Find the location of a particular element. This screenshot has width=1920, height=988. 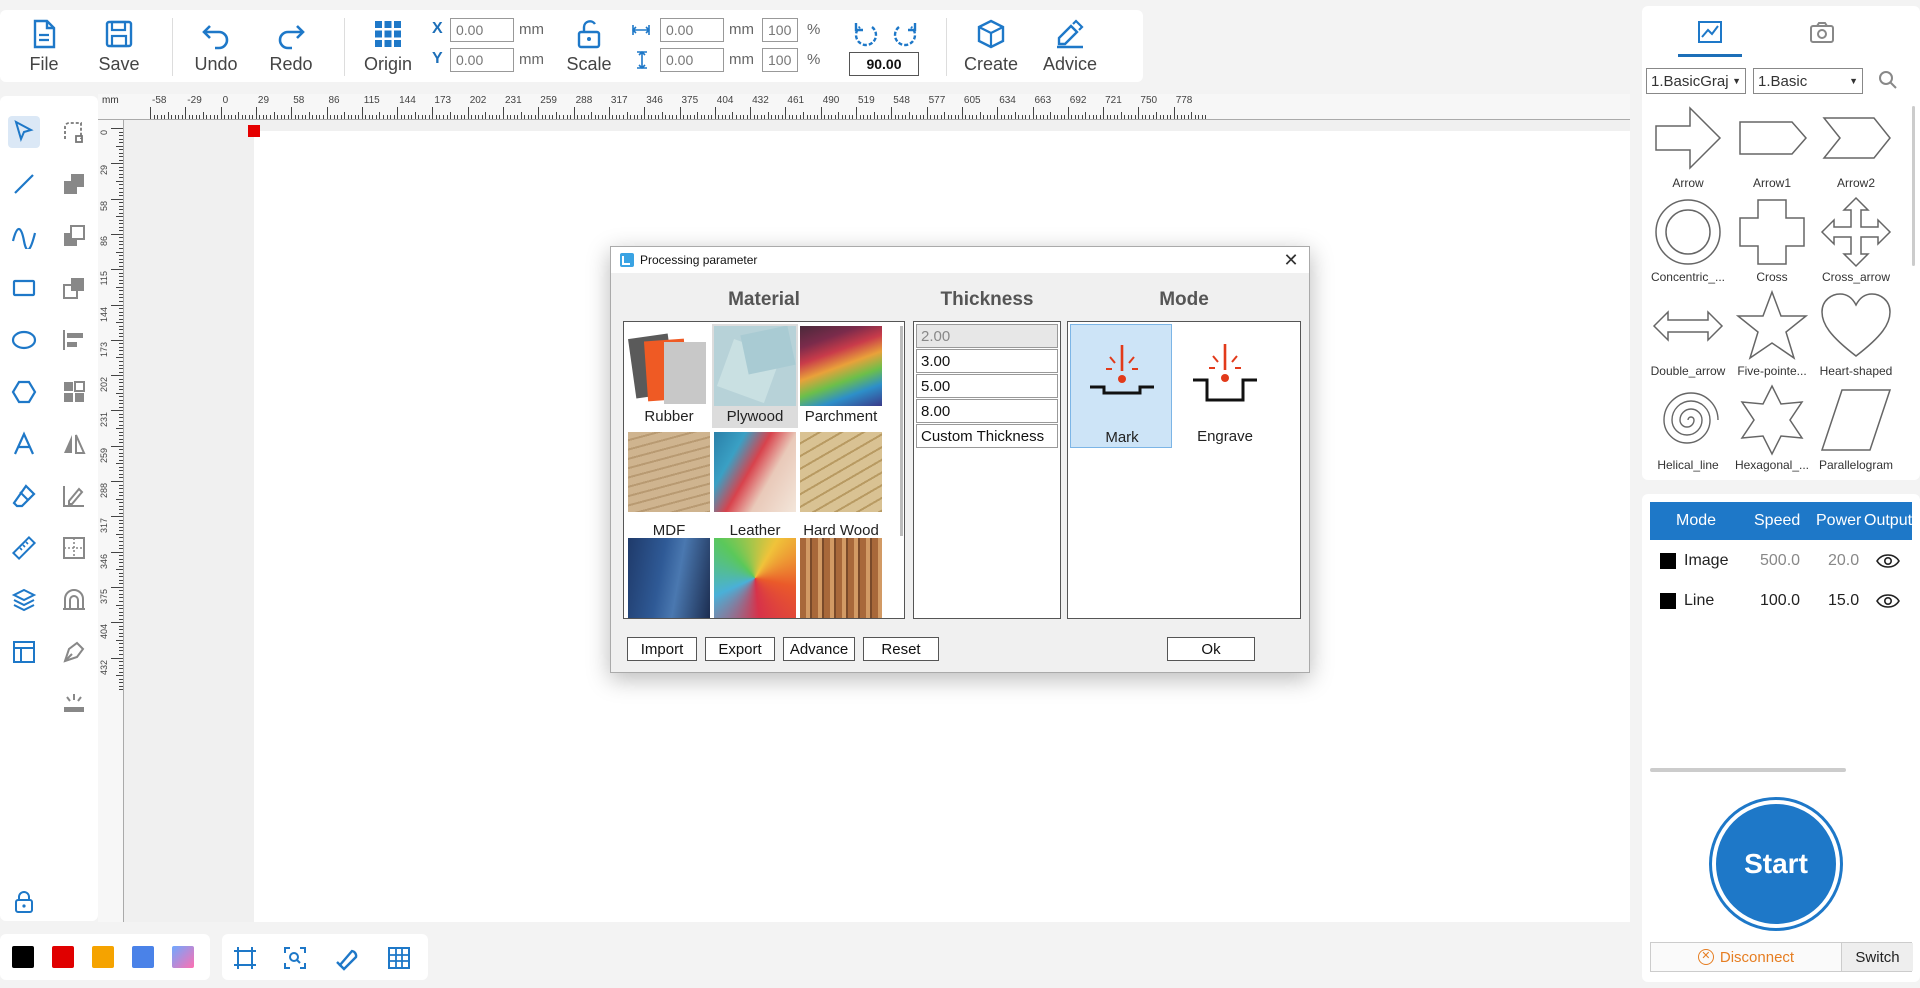

intersect-tool is located at coordinates (74, 288).